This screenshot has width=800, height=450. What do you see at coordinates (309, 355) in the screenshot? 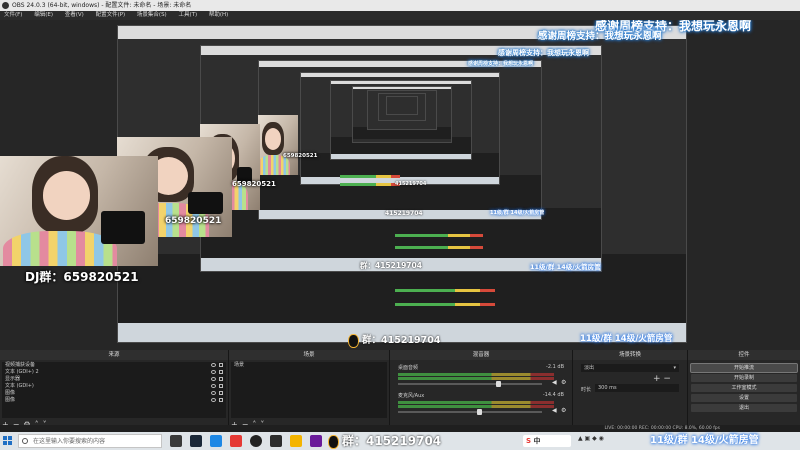
I see `scenes-title: 场景` at bounding box center [309, 355].